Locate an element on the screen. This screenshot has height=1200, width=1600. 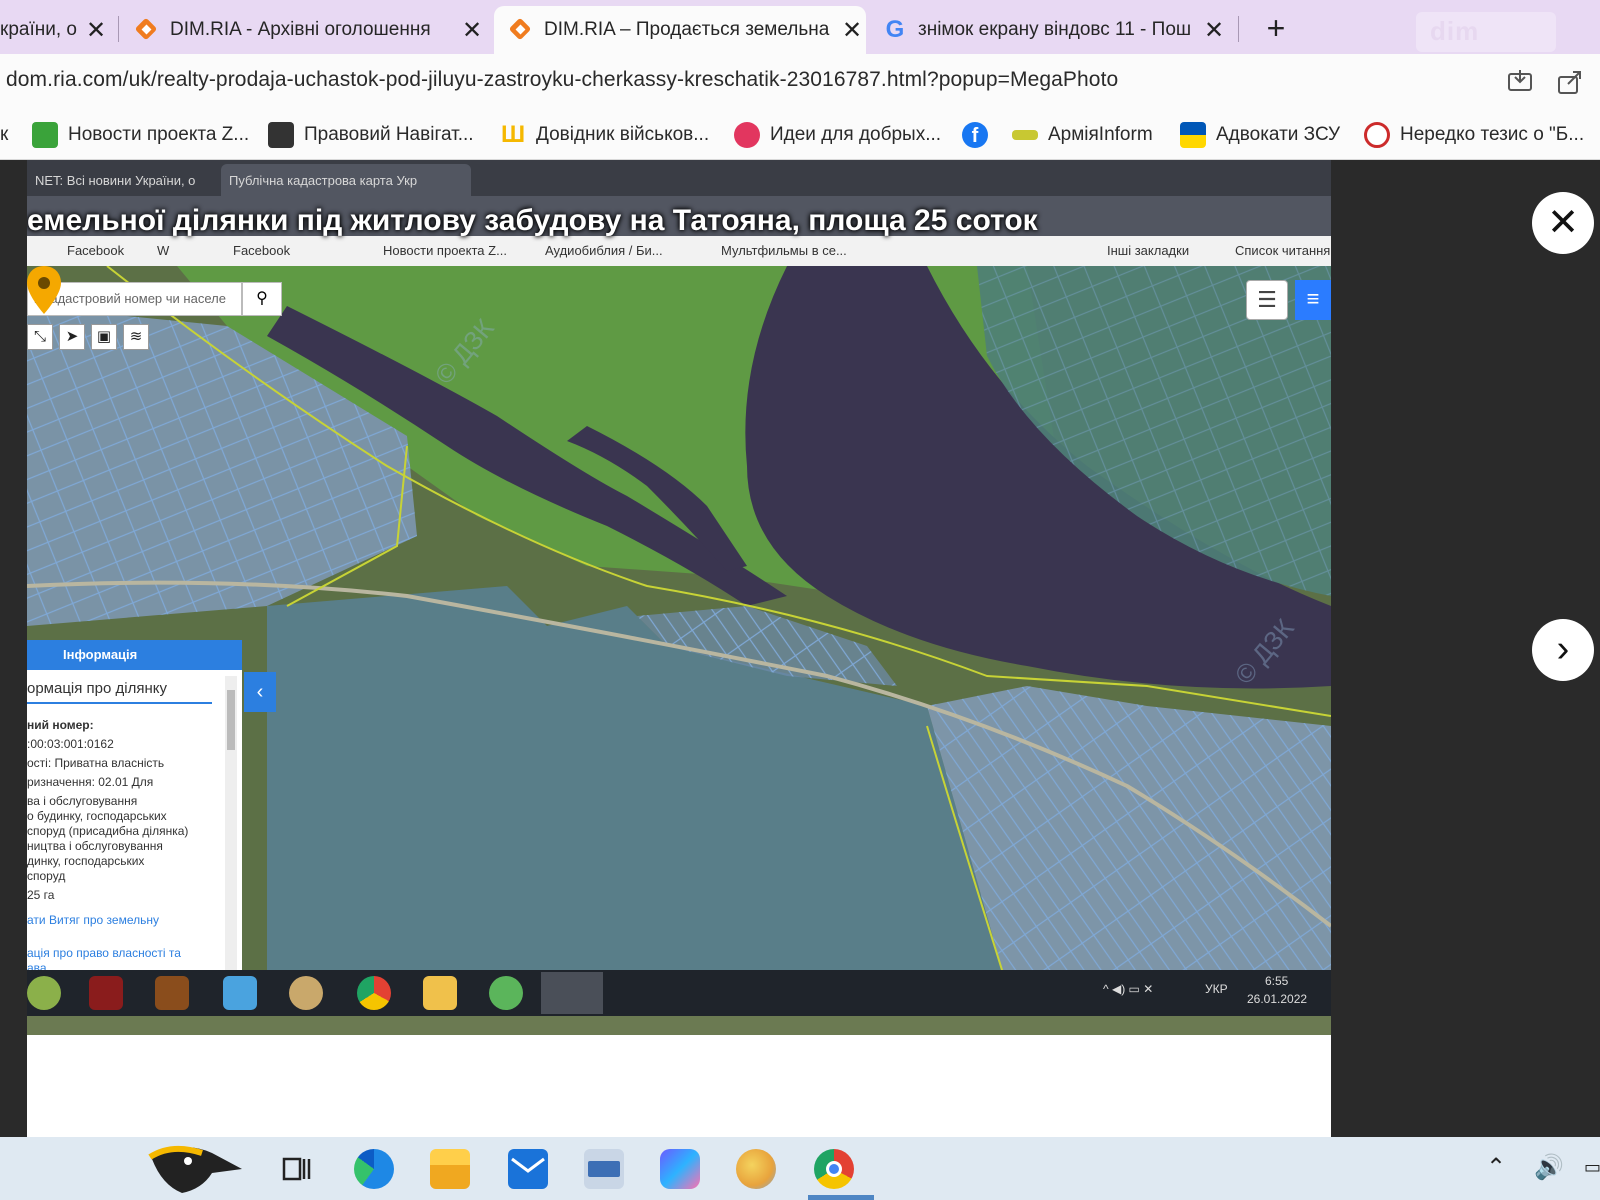
edge-icon is located at coordinates (374, 1169).